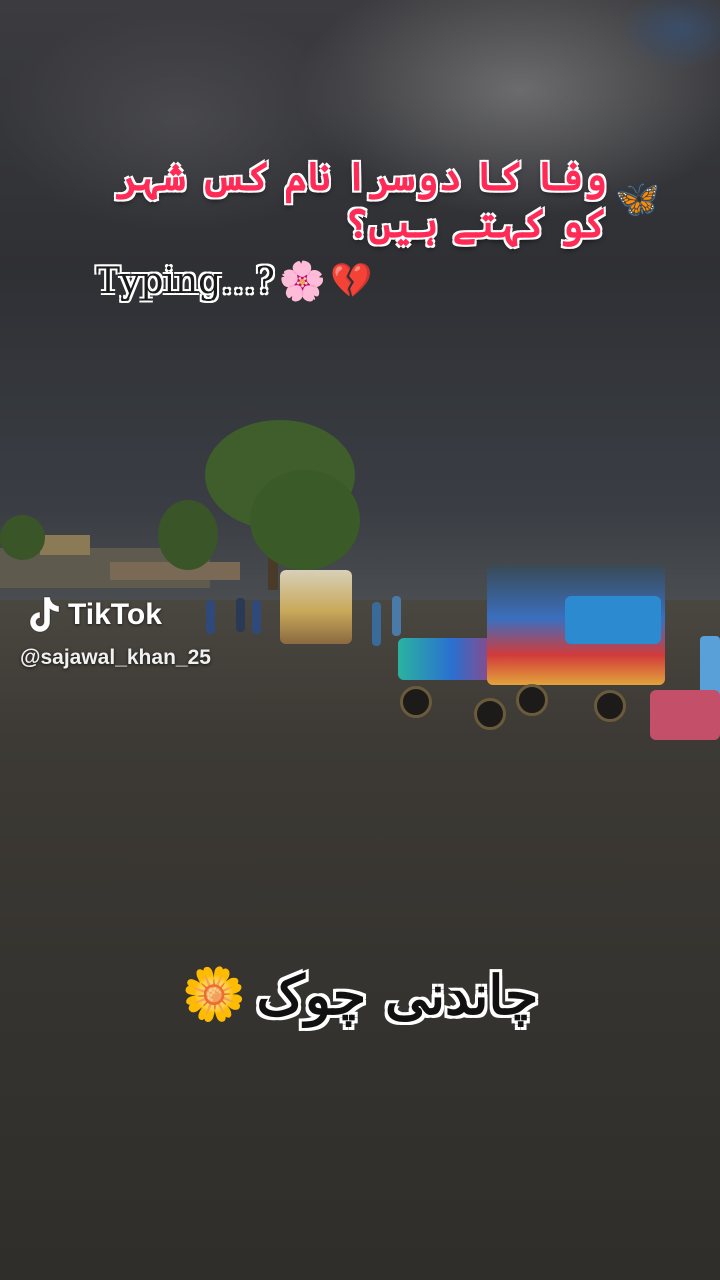 This screenshot has height=1280, width=720. What do you see at coordinates (185, 281) in the screenshot?
I see `typing-text: Typing...?` at bounding box center [185, 281].